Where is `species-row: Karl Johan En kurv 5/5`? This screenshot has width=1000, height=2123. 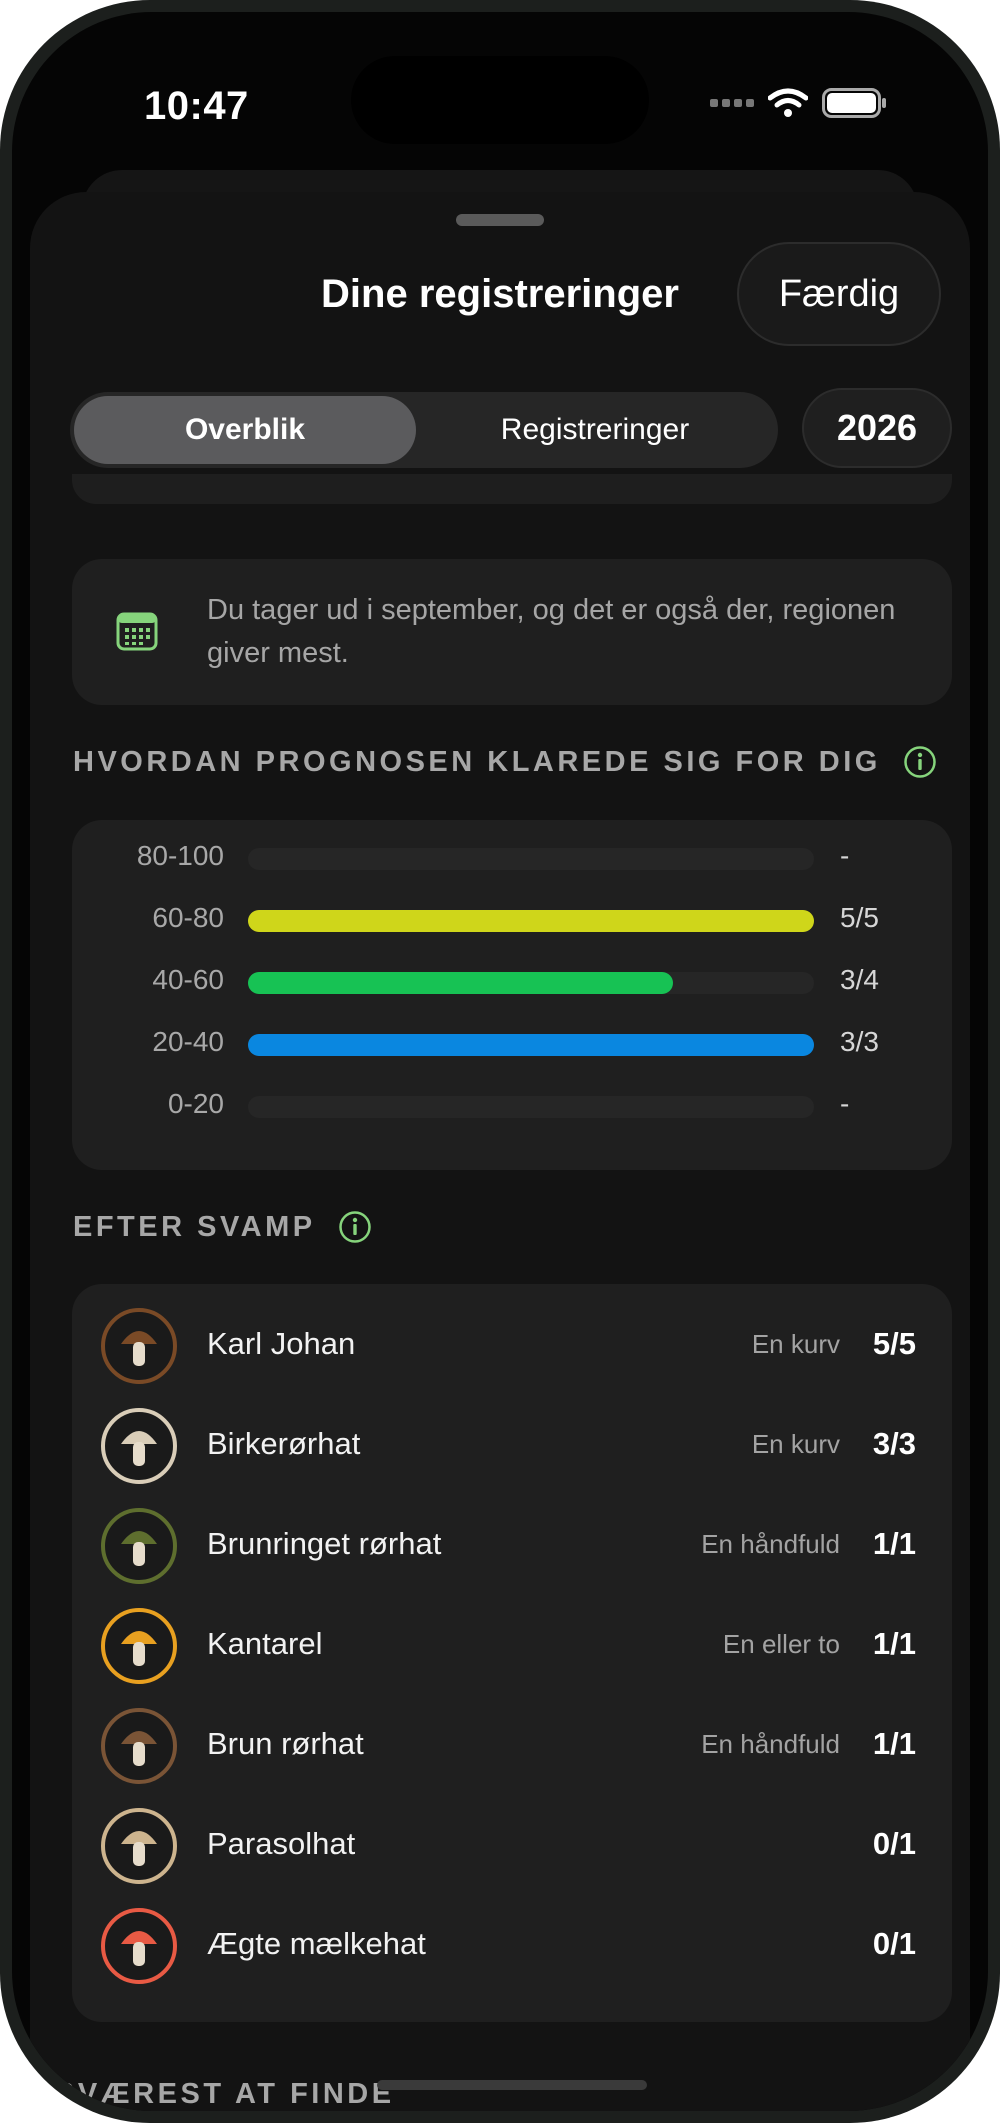 species-row: Karl Johan En kurv 5/5 is located at coordinates (512, 1346).